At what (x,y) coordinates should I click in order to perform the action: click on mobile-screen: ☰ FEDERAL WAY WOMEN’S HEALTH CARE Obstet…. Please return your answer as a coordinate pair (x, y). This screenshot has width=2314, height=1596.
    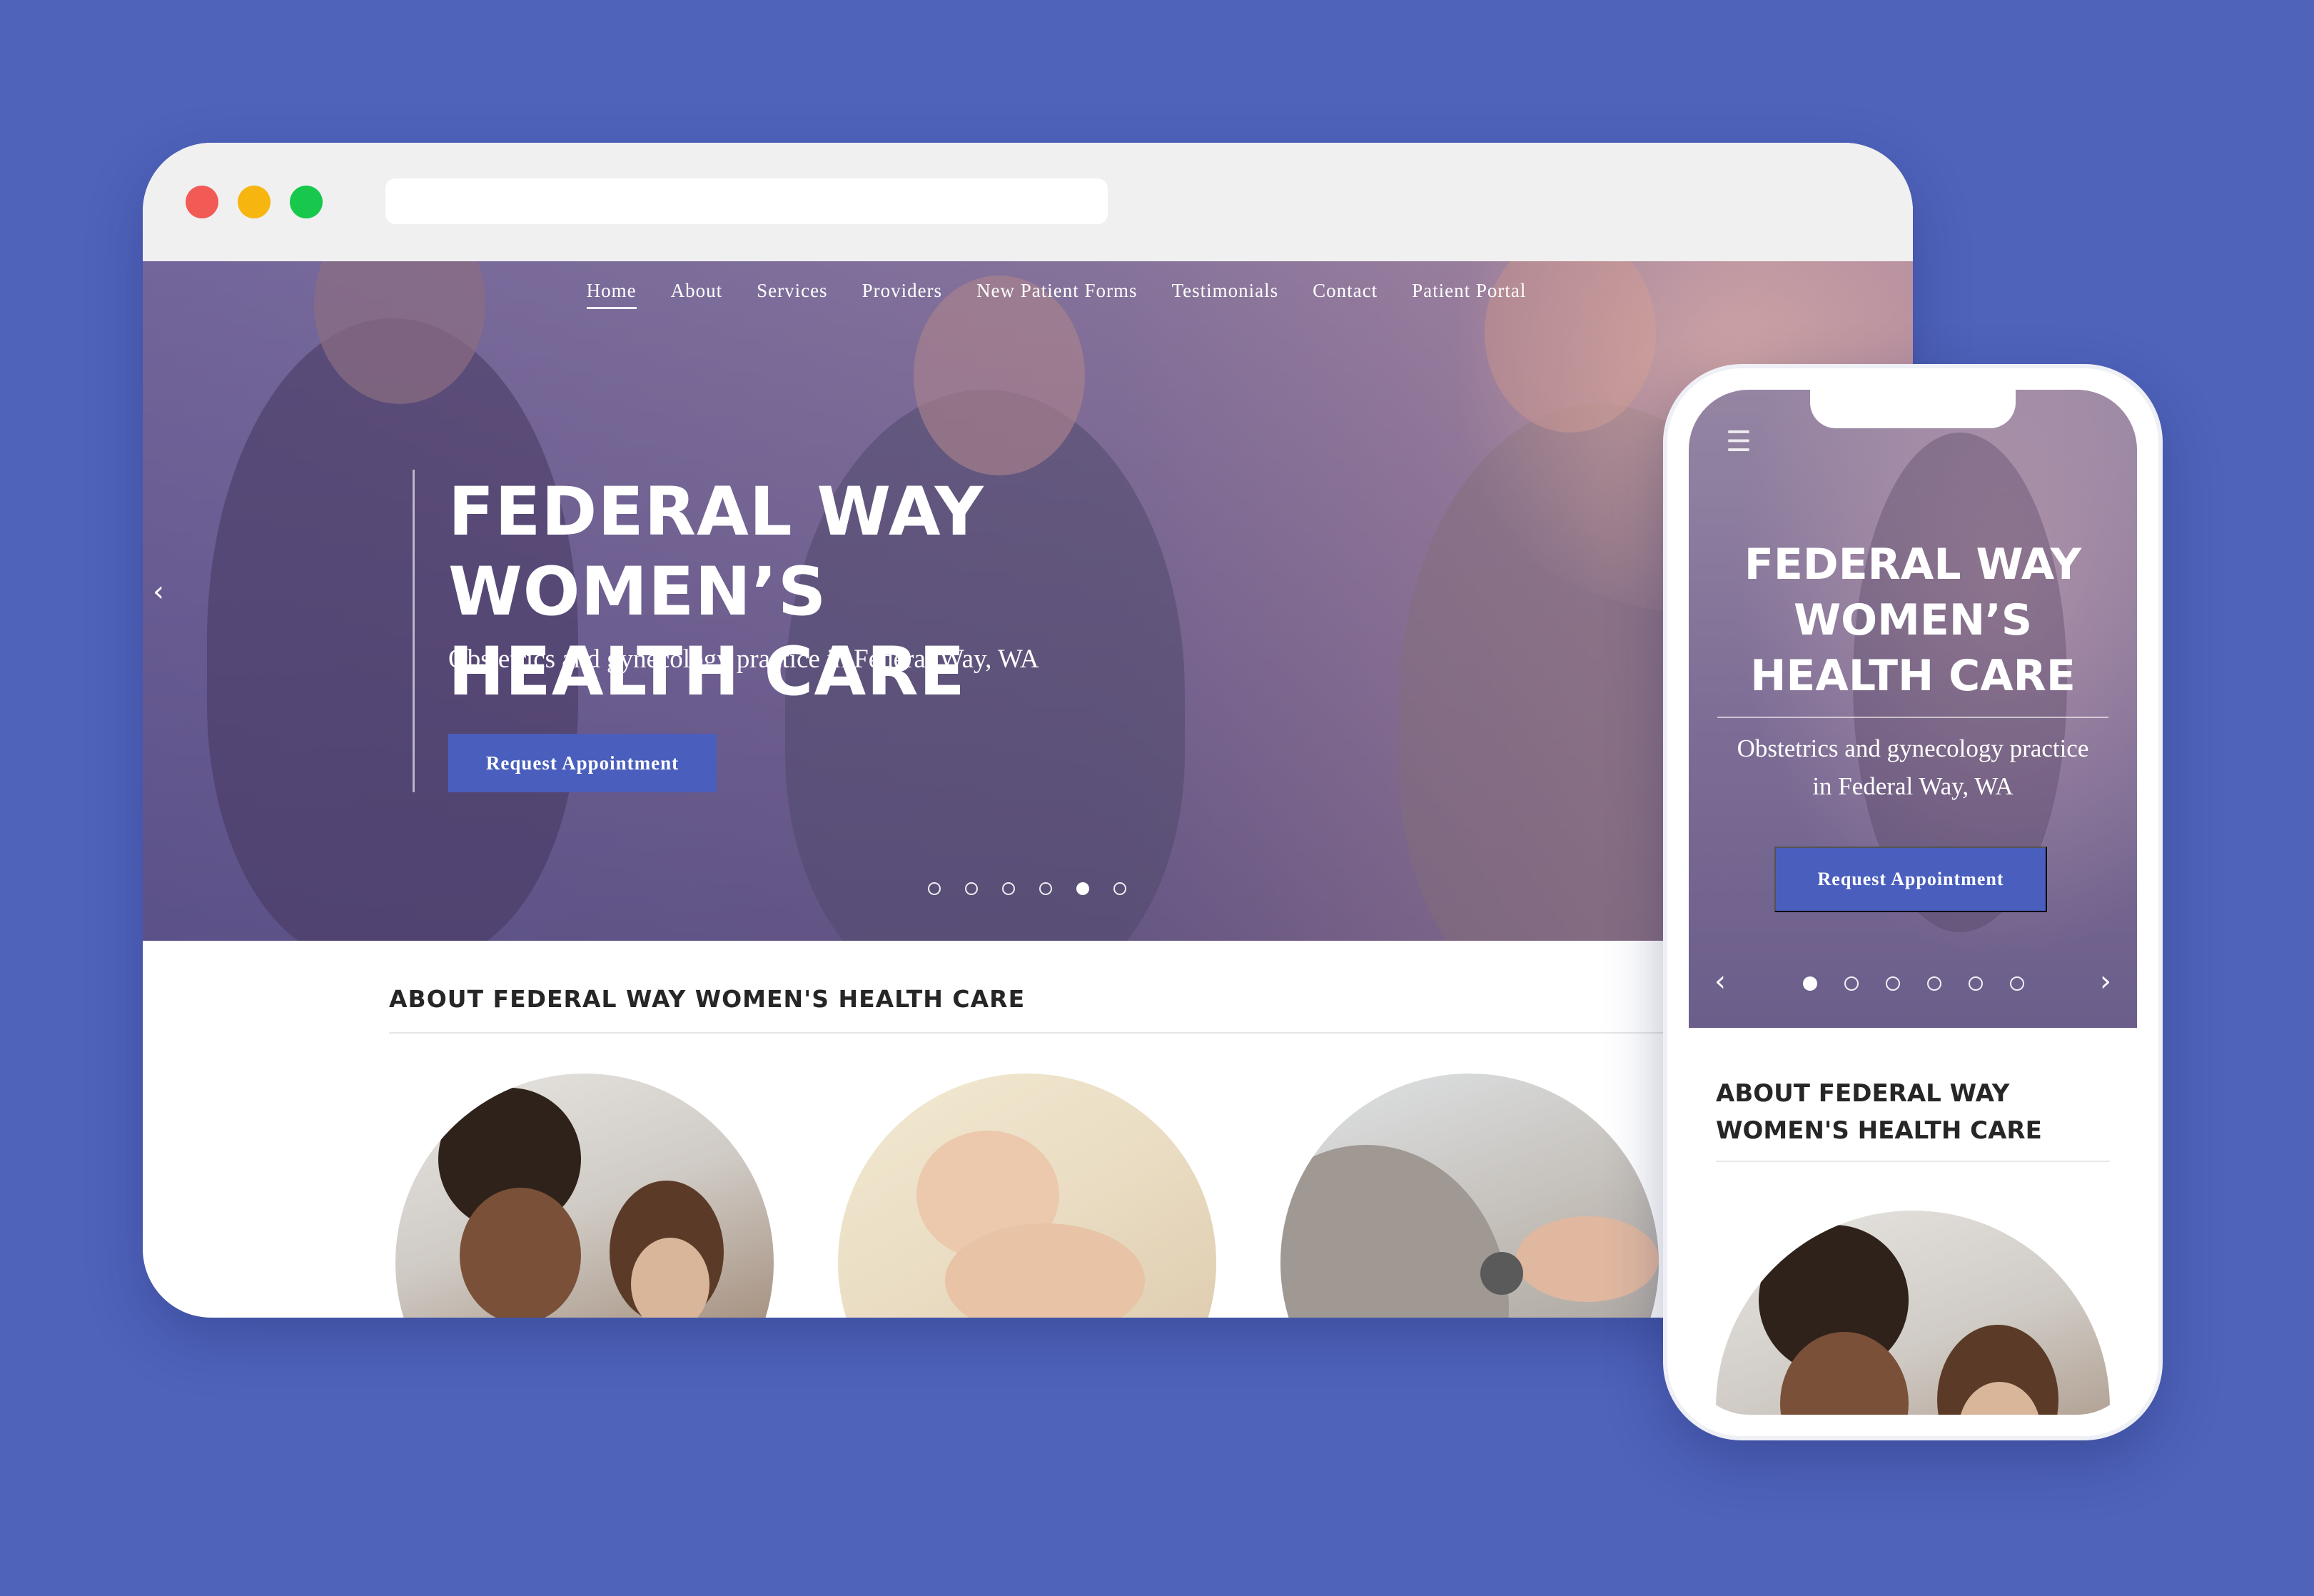
    Looking at the image, I should click on (1913, 902).